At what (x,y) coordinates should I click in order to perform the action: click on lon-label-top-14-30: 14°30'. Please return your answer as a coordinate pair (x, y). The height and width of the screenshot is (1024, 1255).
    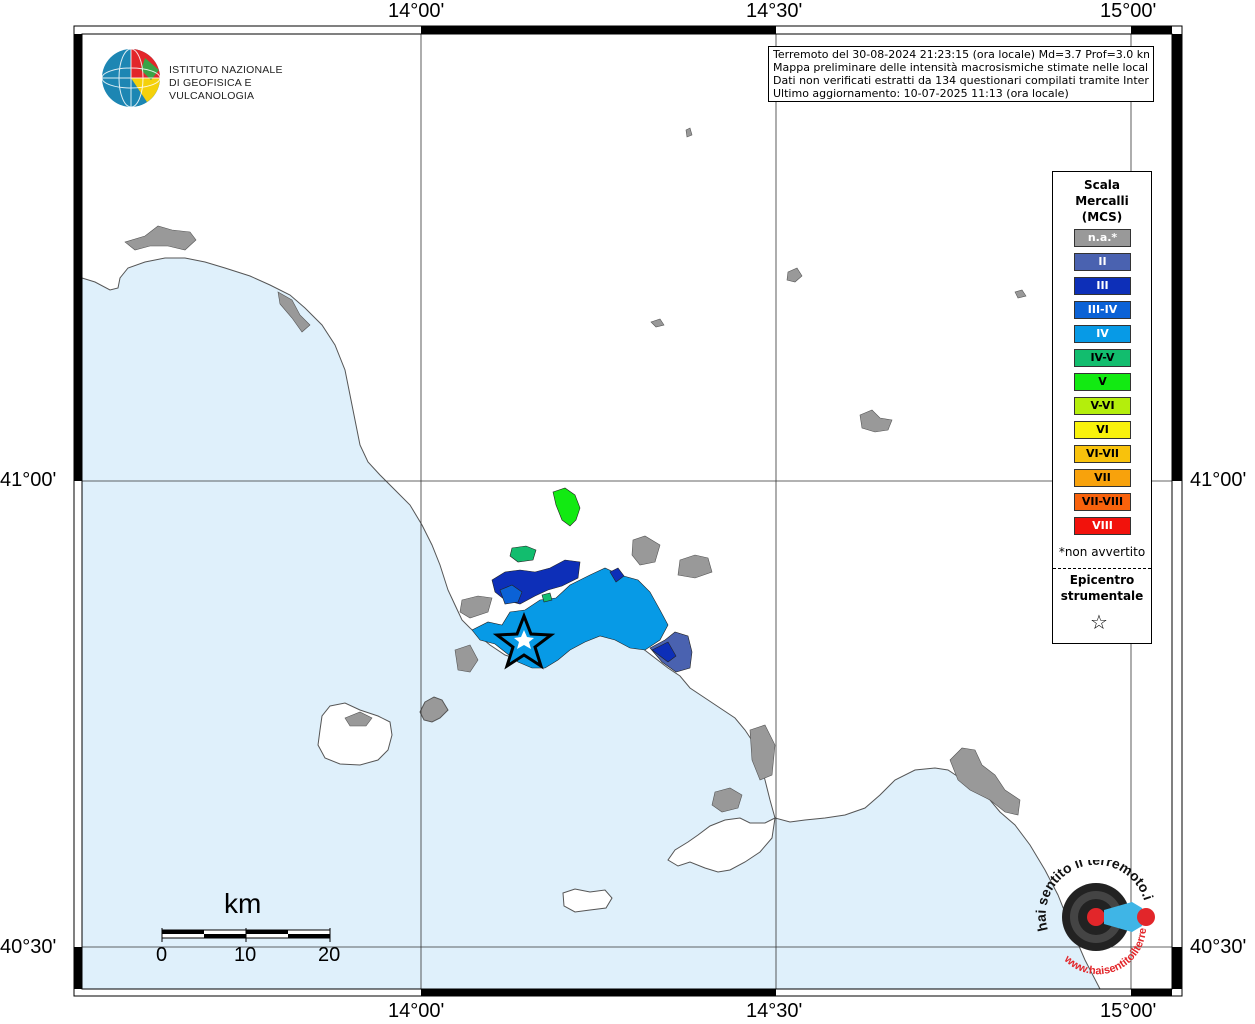
    Looking at the image, I should click on (774, 11).